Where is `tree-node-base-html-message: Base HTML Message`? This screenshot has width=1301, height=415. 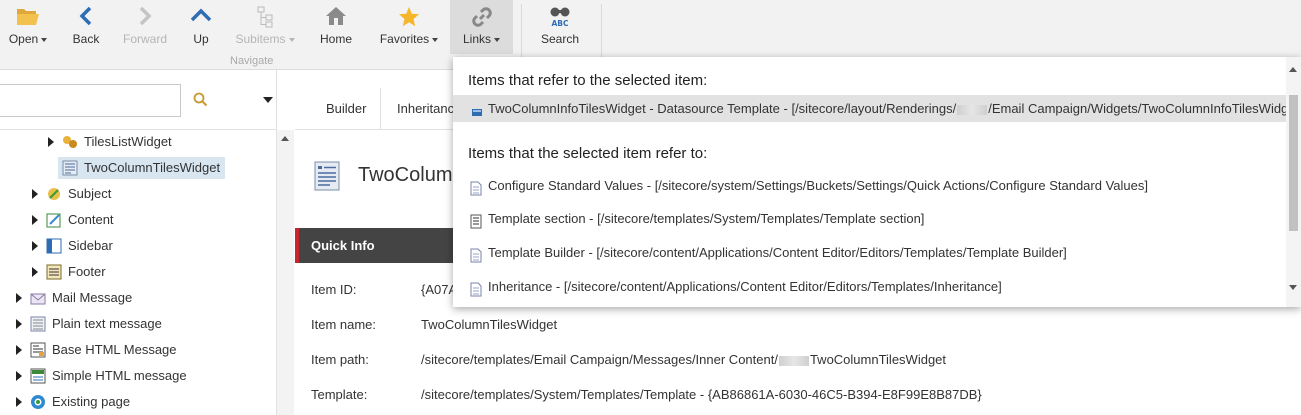
tree-node-base-html-message: Base HTML Message is located at coordinates (122, 350).